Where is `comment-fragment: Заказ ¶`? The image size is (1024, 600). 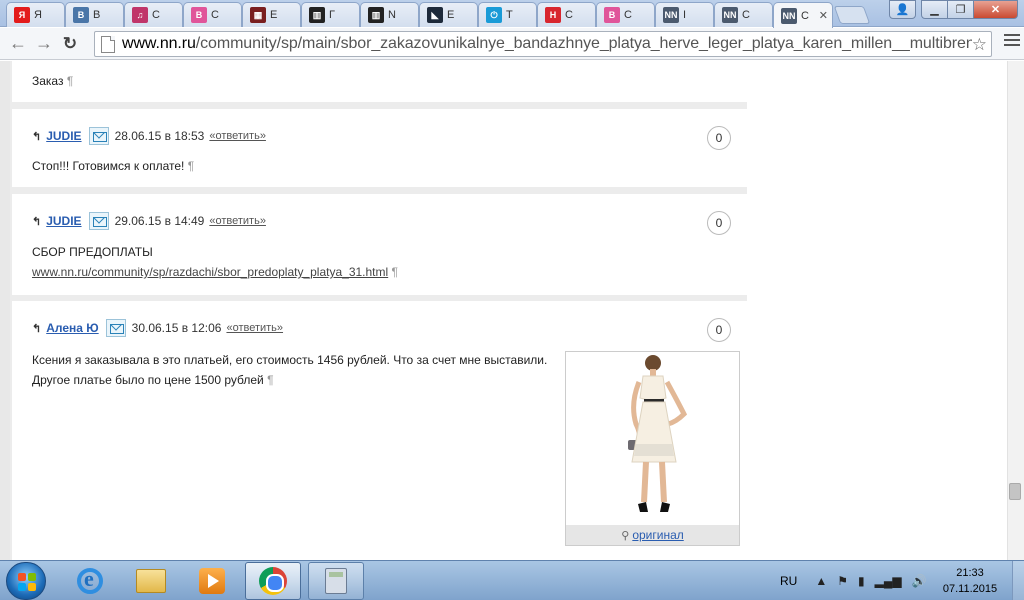 comment-fragment: Заказ ¶ is located at coordinates (379, 81).